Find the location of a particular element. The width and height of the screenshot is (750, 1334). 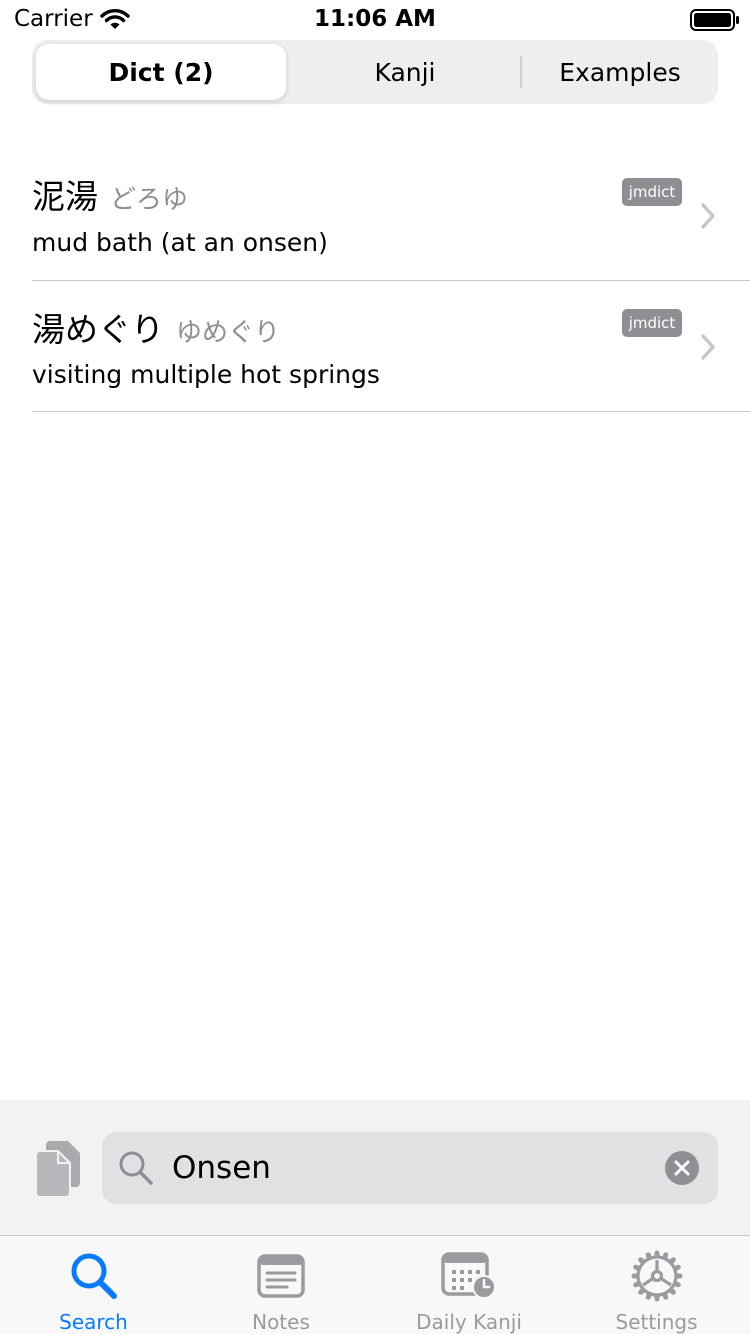

segment-kanji-label: Kanji is located at coordinates (405, 72).